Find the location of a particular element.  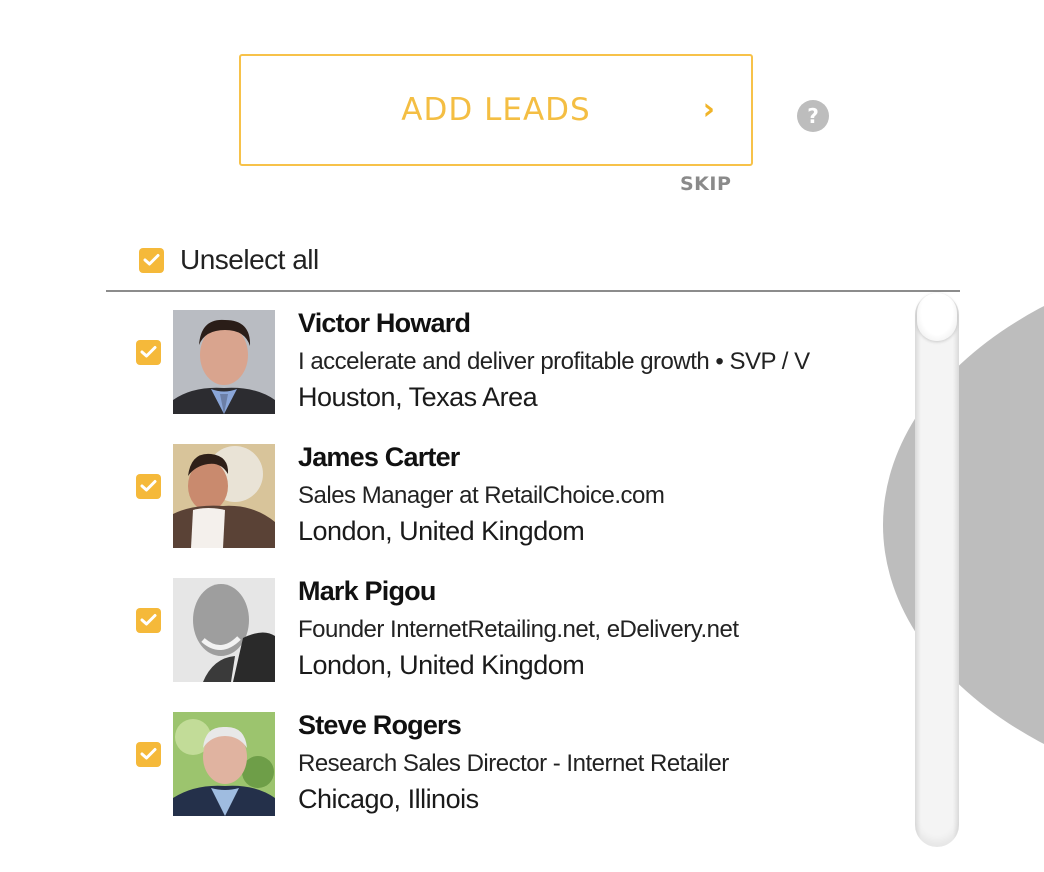

lead-headline: Sales Manager at RetailChoice.com is located at coordinates (481, 495).